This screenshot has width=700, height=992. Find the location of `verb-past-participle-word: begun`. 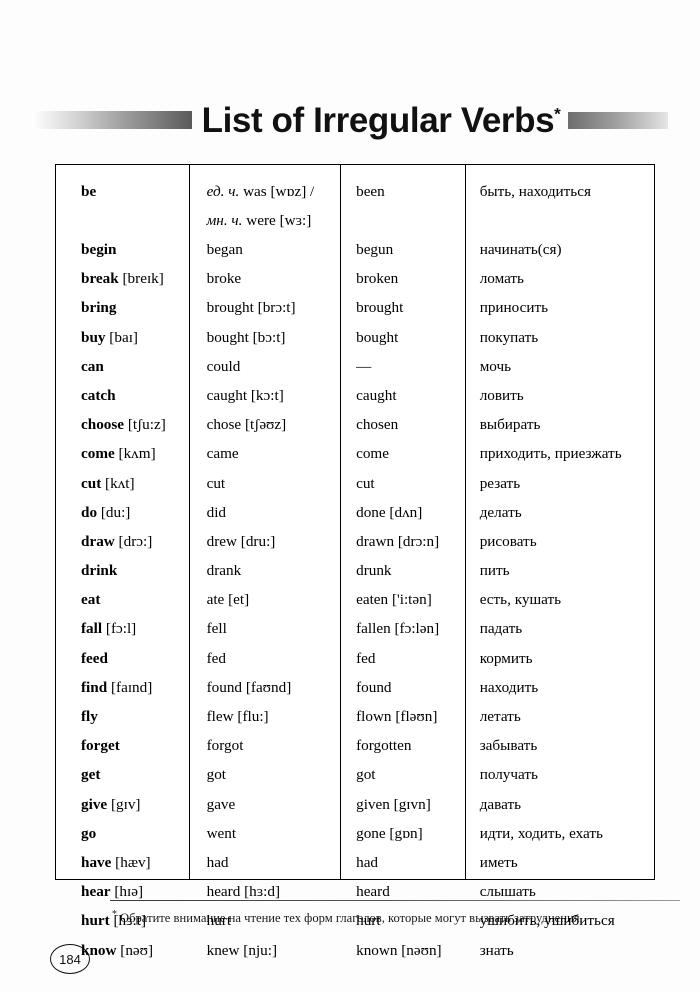

verb-past-participle-word: begun is located at coordinates (375, 249).